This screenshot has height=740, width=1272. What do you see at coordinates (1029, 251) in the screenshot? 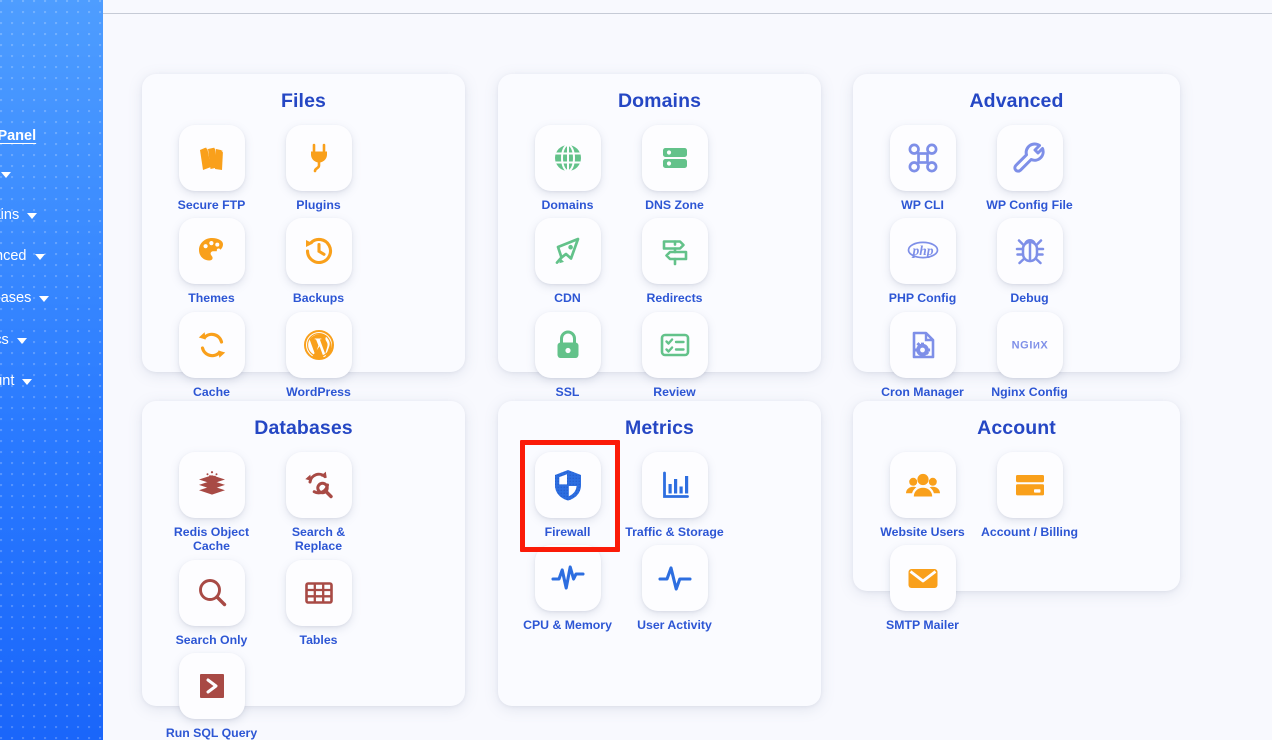
I see `bug-icon` at bounding box center [1029, 251].